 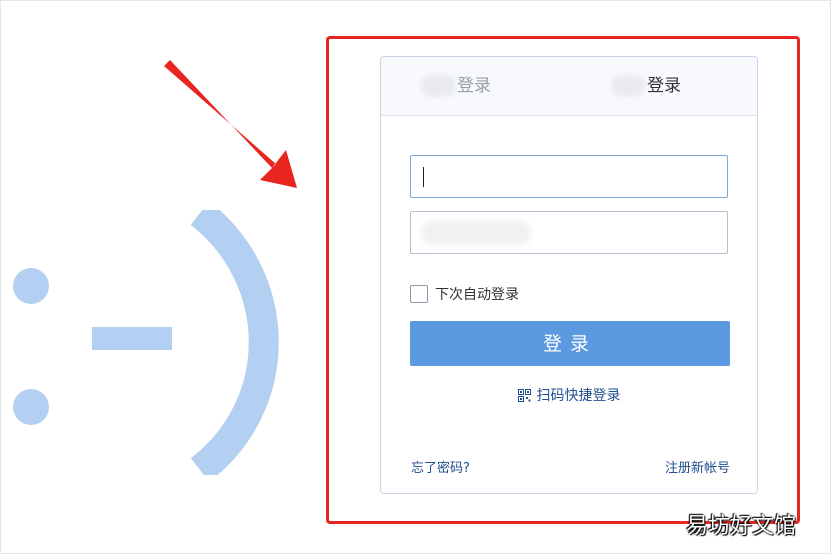 What do you see at coordinates (477, 295) in the screenshot?
I see `remember-label: 下次自动登录` at bounding box center [477, 295].